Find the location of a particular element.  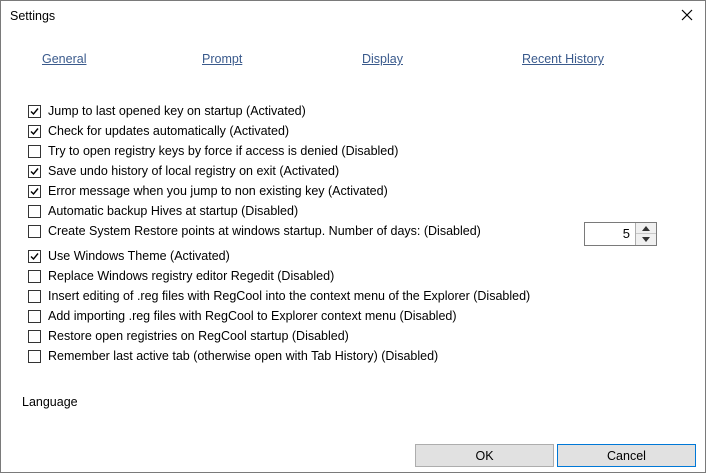

language-label: Language is located at coordinates (50, 402).